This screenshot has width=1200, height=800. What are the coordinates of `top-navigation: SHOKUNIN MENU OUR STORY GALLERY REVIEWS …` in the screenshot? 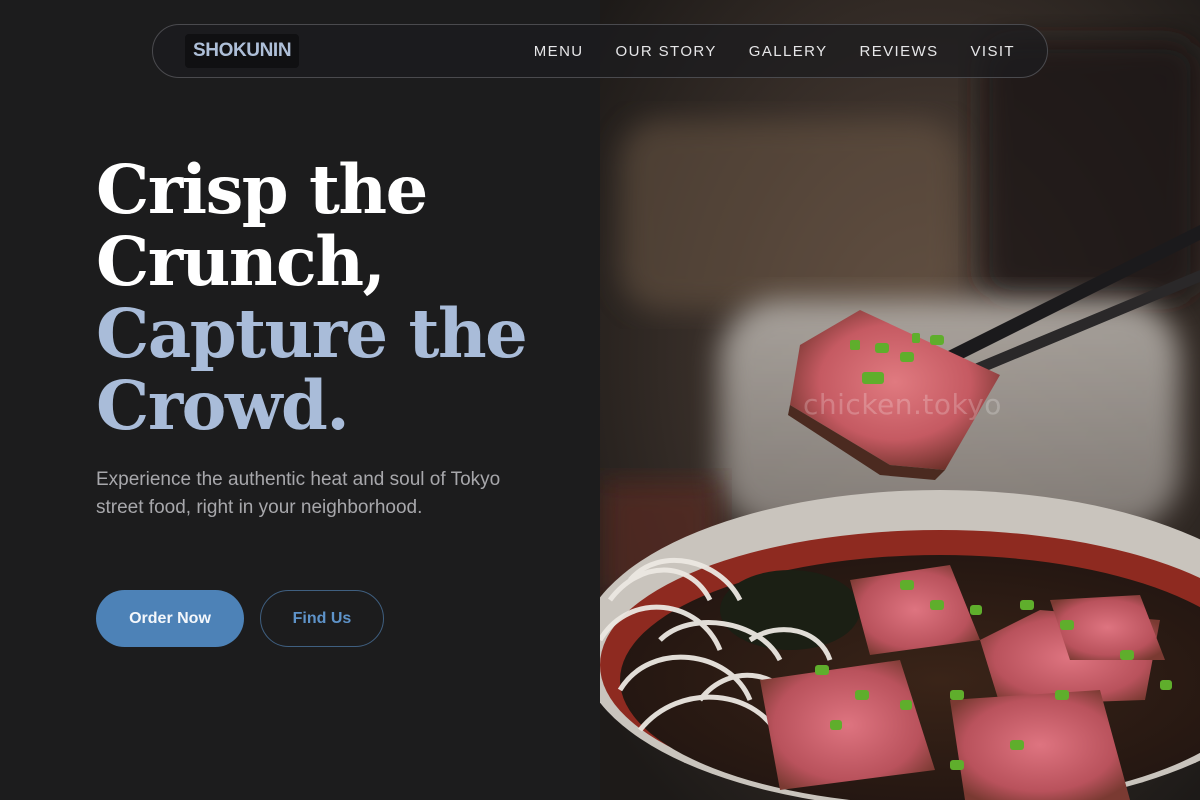 It's located at (600, 51).